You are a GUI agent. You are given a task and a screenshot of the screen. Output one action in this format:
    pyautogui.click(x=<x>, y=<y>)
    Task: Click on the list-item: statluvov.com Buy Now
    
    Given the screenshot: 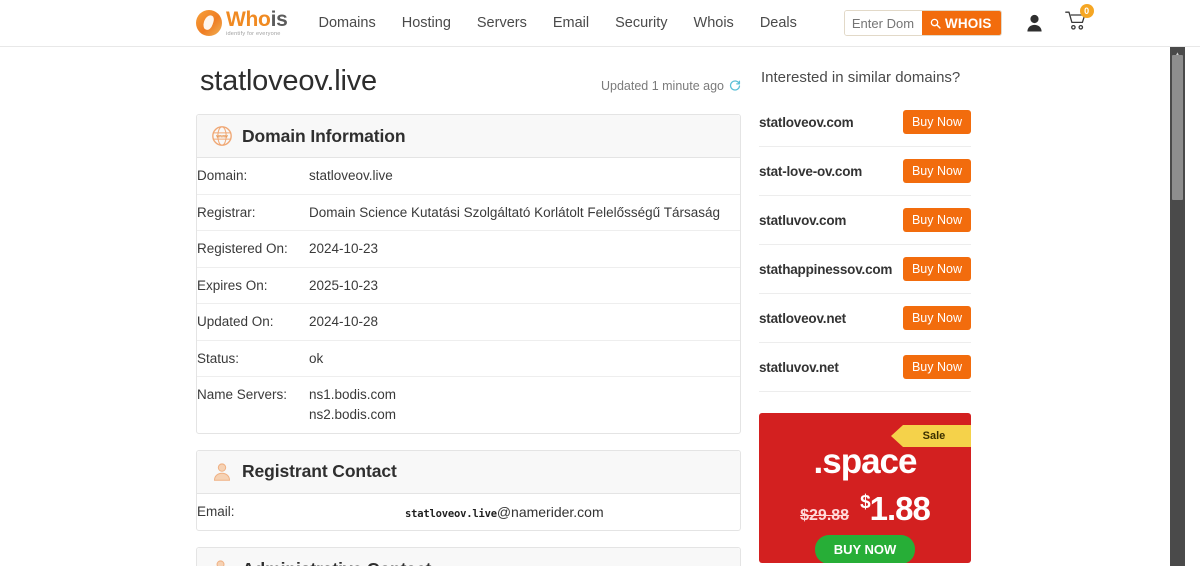 What is the action you would take?
    pyautogui.click(x=865, y=220)
    